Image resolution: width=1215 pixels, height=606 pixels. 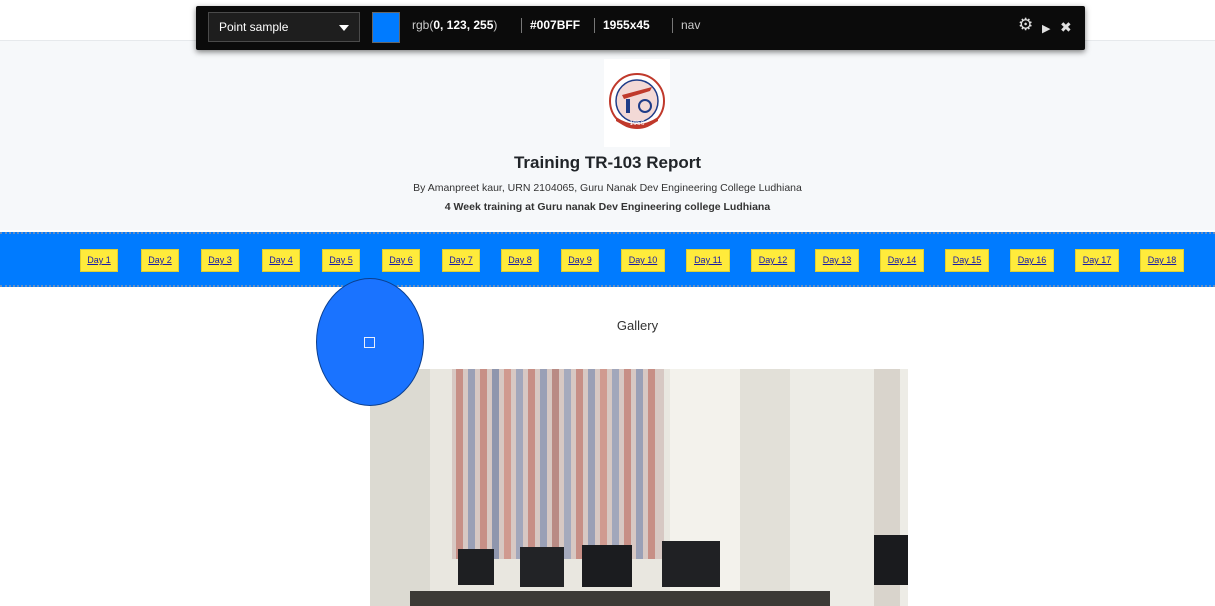 I want to click on nav-day-11: Day 11, so click(x=708, y=260).